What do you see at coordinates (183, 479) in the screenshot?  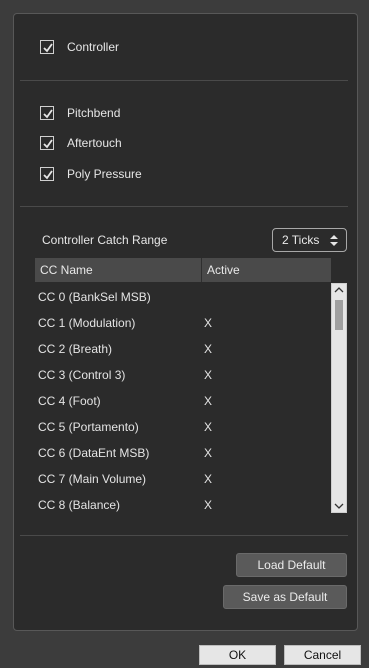 I see `table-row: CC 7 (Main Volume) X` at bounding box center [183, 479].